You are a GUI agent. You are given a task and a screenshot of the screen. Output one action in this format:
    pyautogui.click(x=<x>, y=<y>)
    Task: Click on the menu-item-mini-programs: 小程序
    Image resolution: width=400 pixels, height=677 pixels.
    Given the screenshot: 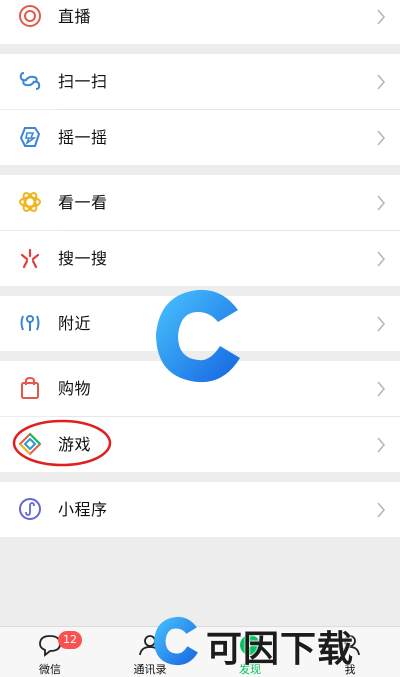 What is the action you would take?
    pyautogui.click(x=200, y=509)
    